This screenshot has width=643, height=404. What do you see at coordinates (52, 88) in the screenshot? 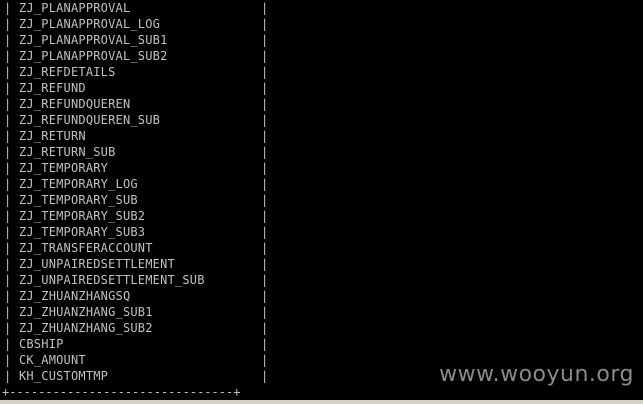
I see `table-name-cell: ZJ_REFUND` at bounding box center [52, 88].